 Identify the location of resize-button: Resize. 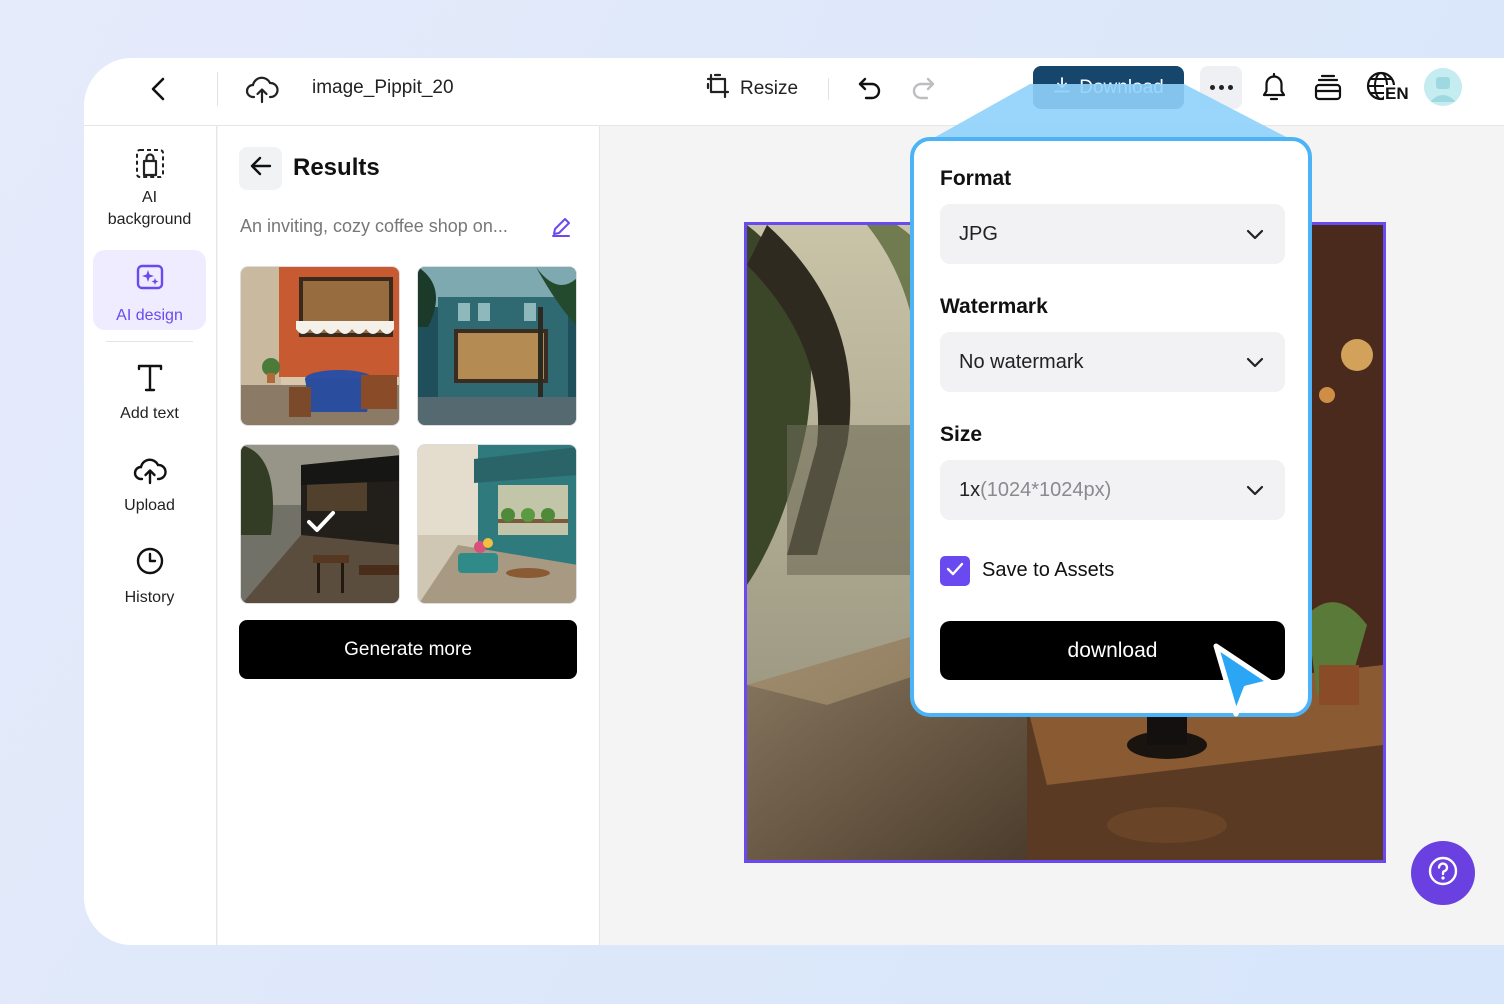
(752, 89).